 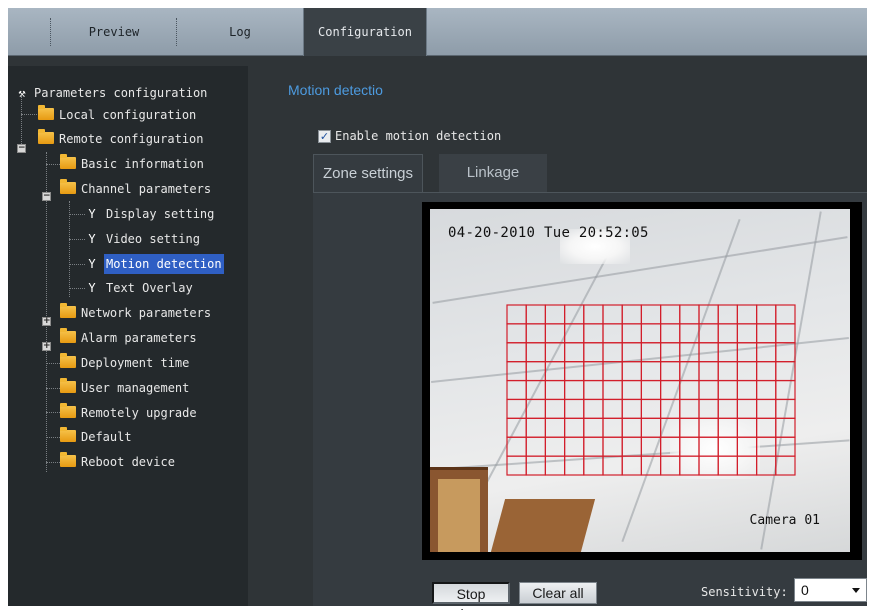 I want to click on tree-item-motion-detection: Y Motion detection, so click(x=155, y=263).